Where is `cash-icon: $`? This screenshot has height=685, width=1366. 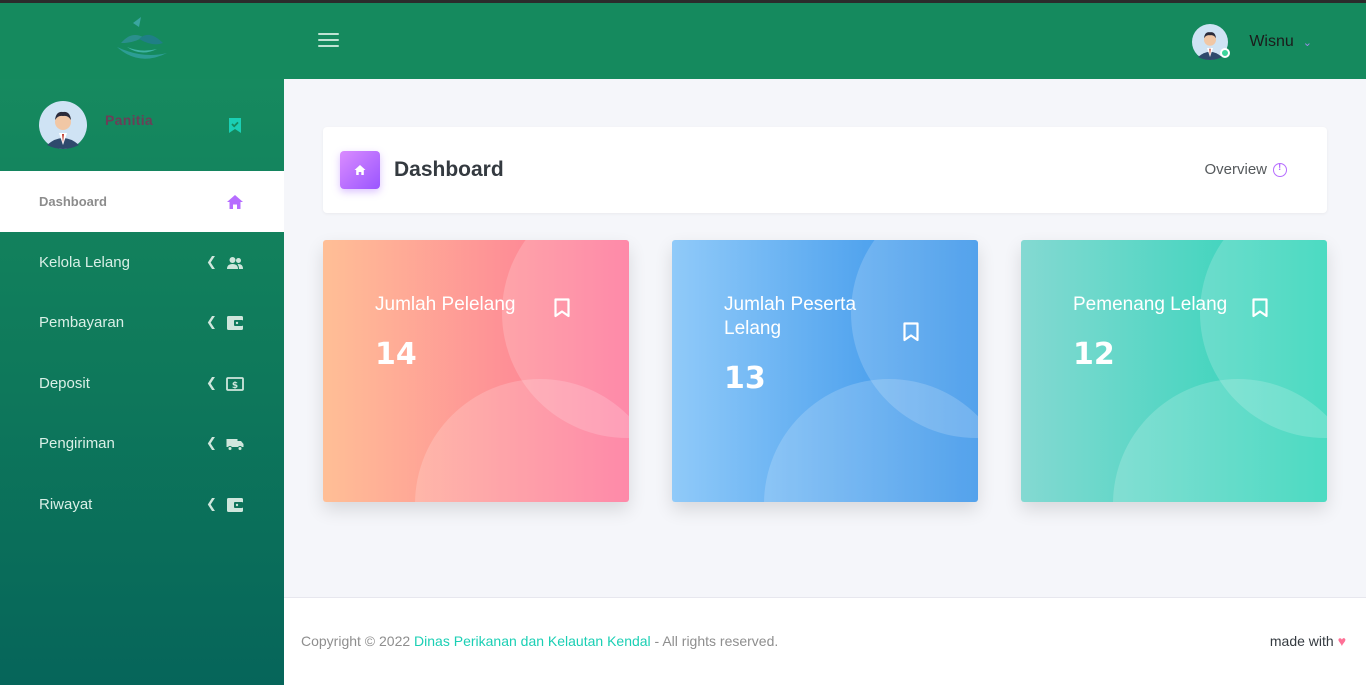 cash-icon: $ is located at coordinates (235, 383).